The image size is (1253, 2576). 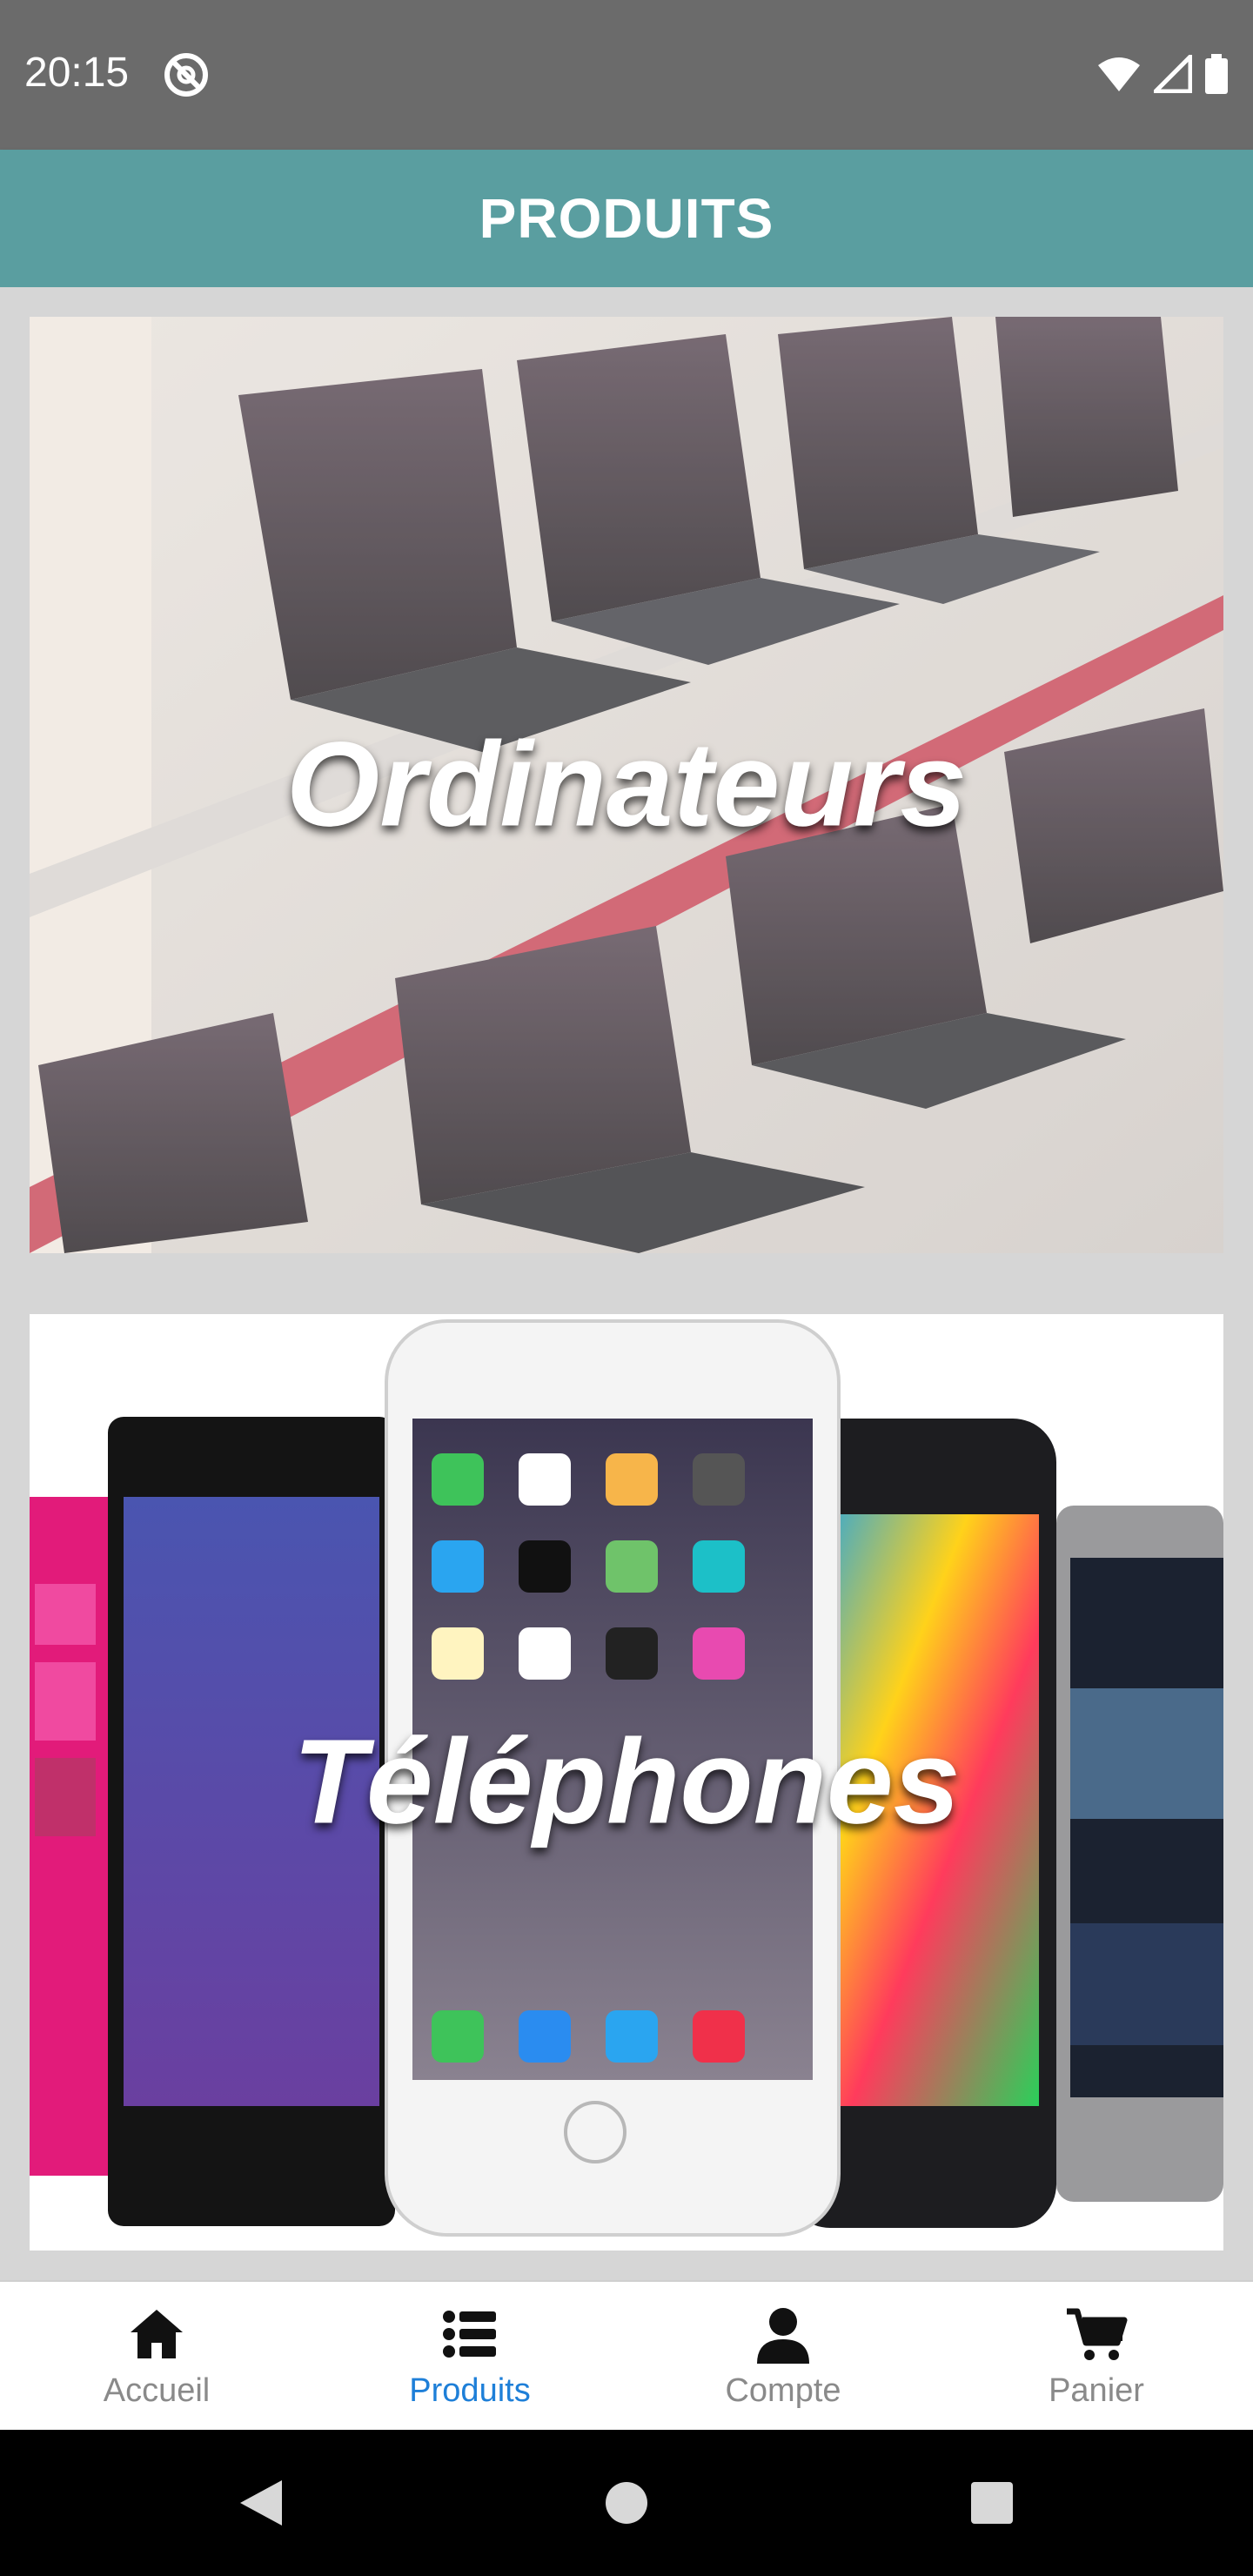 I want to click on system-navigation-bar, so click(x=626, y=2503).